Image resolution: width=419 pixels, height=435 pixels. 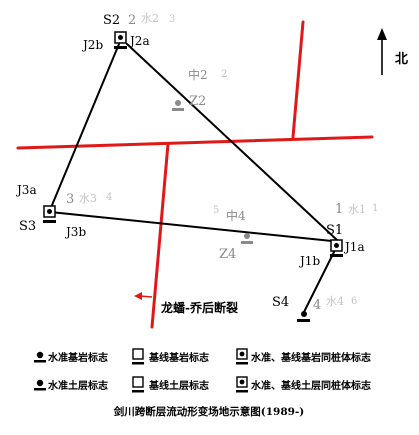 I want to click on svg-text: 水准土层标志, so click(x=77, y=385).